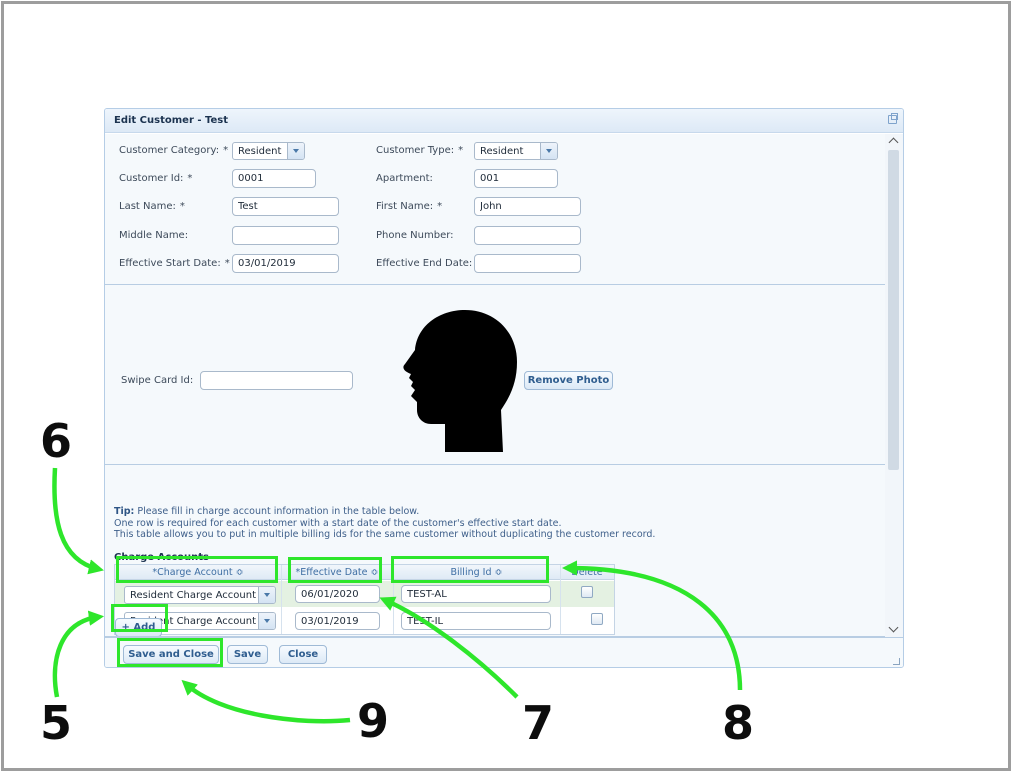 The width and height of the screenshot is (1012, 772). Describe the element at coordinates (373, 721) in the screenshot. I see `step-number-9: 9` at that location.